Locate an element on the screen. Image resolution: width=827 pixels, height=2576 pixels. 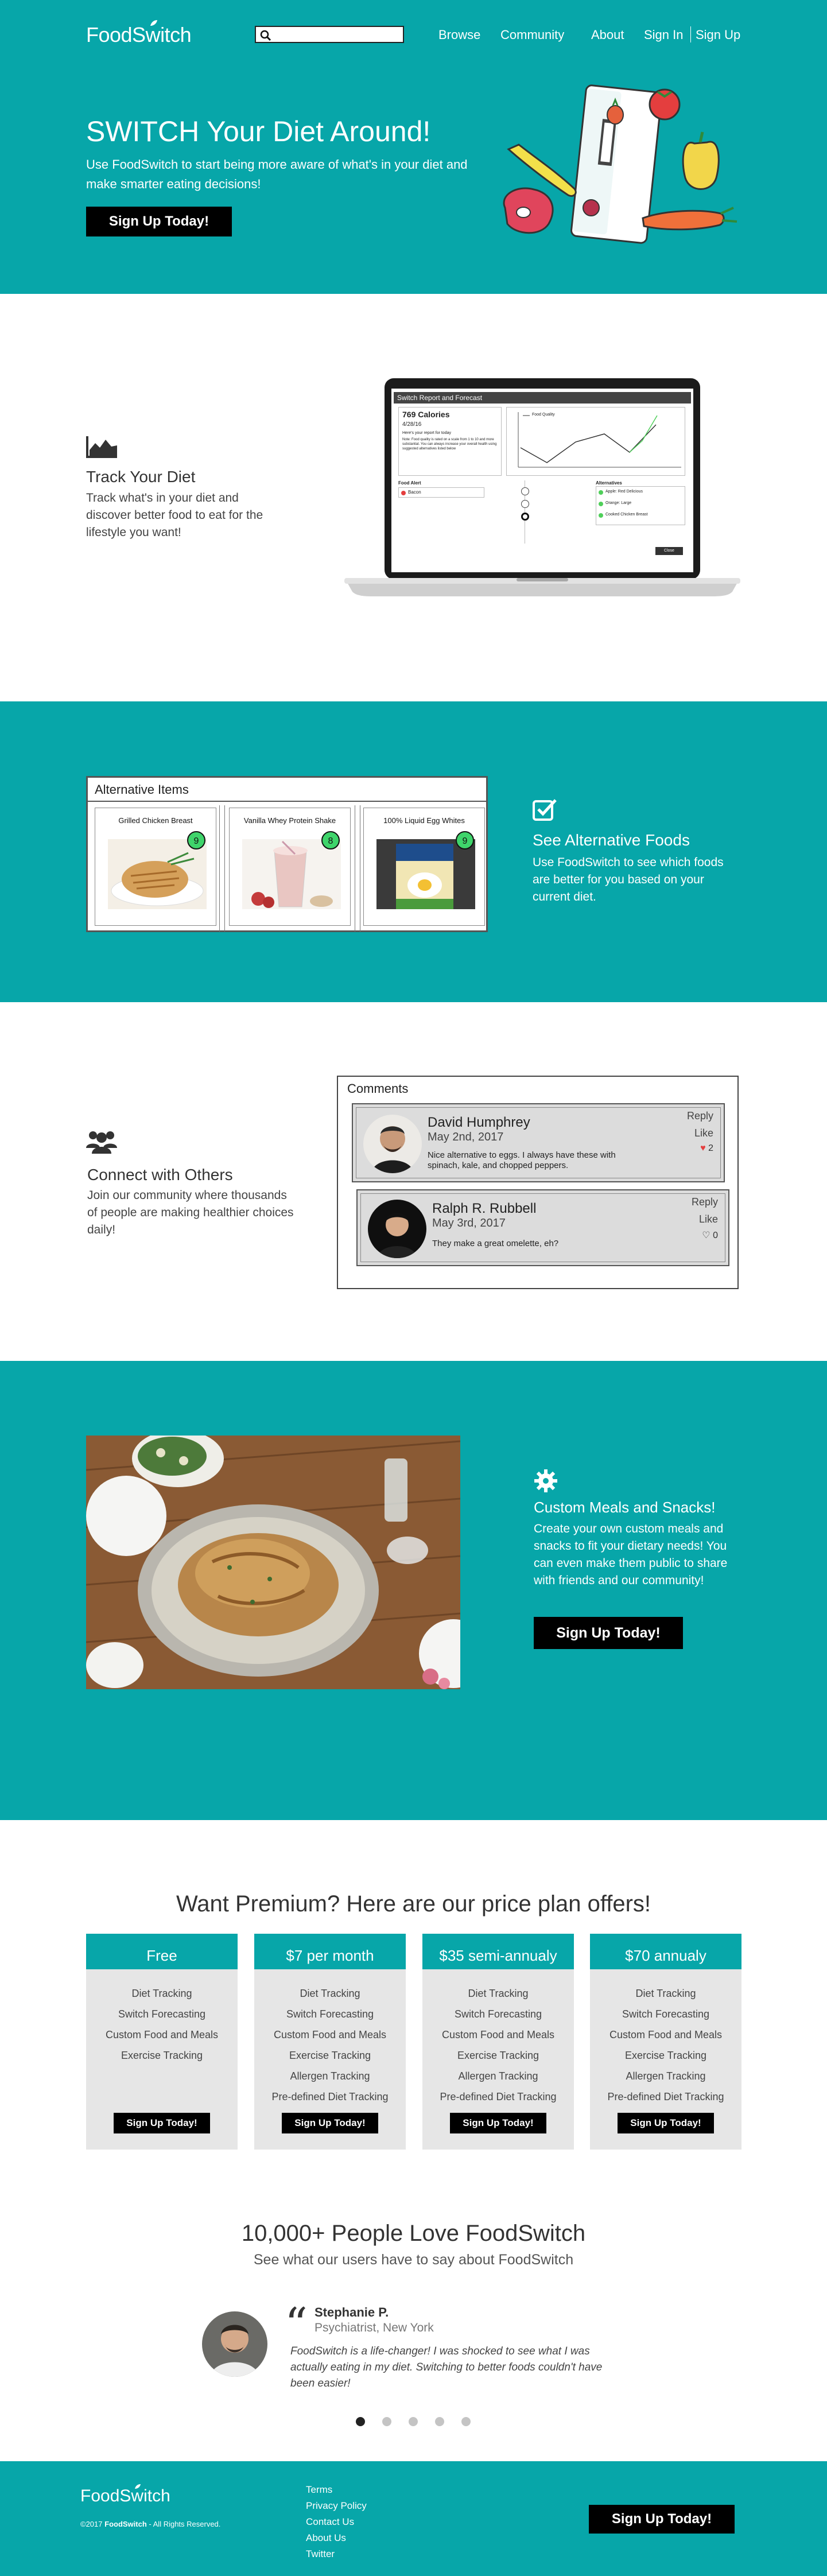
line-chart is located at coordinates (599, 440).